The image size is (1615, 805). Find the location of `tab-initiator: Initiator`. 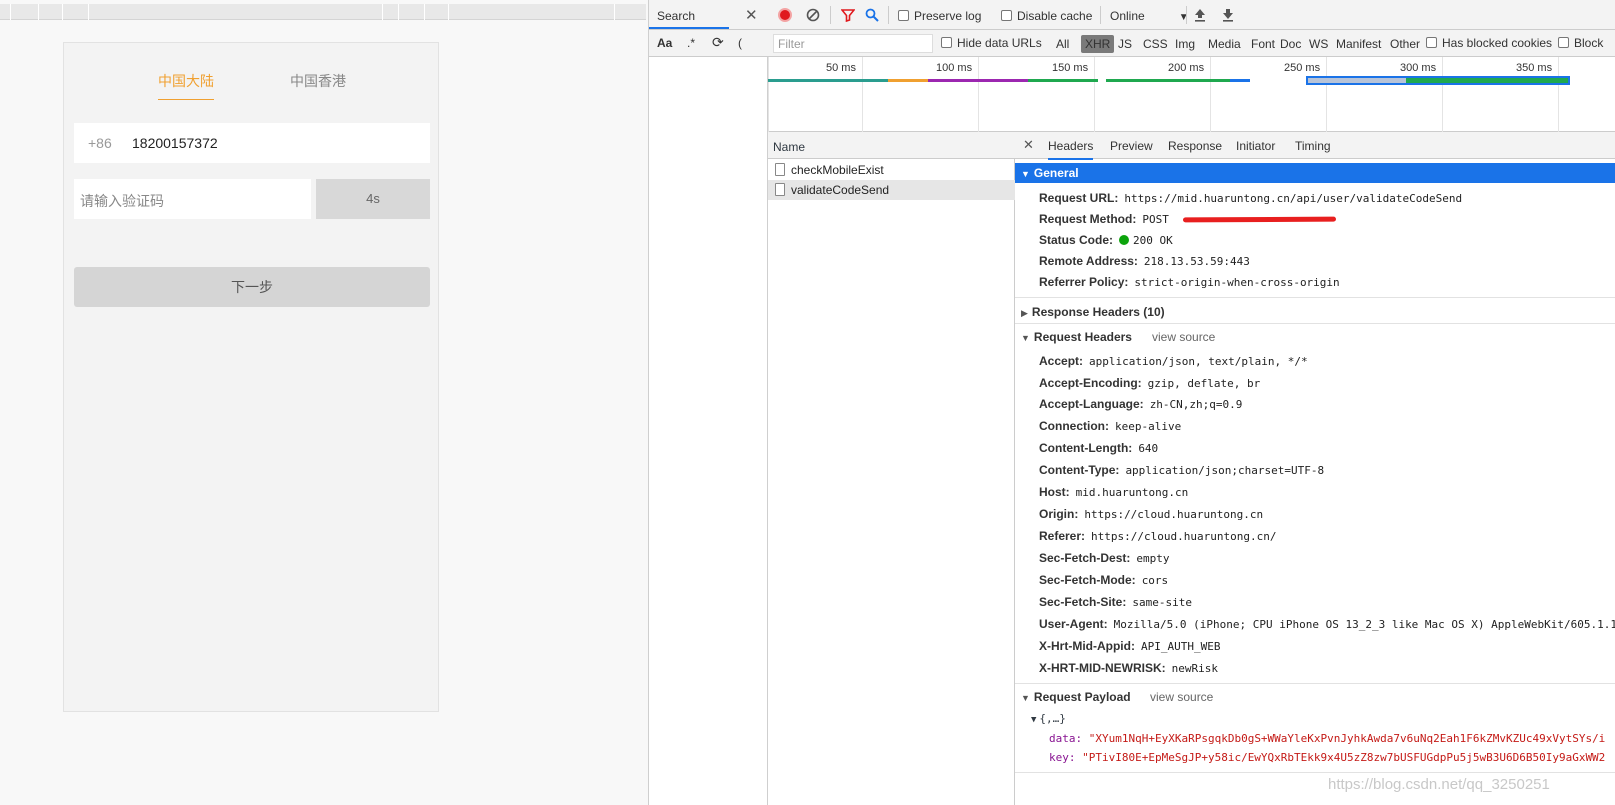

tab-initiator: Initiator is located at coordinates (1255, 146).